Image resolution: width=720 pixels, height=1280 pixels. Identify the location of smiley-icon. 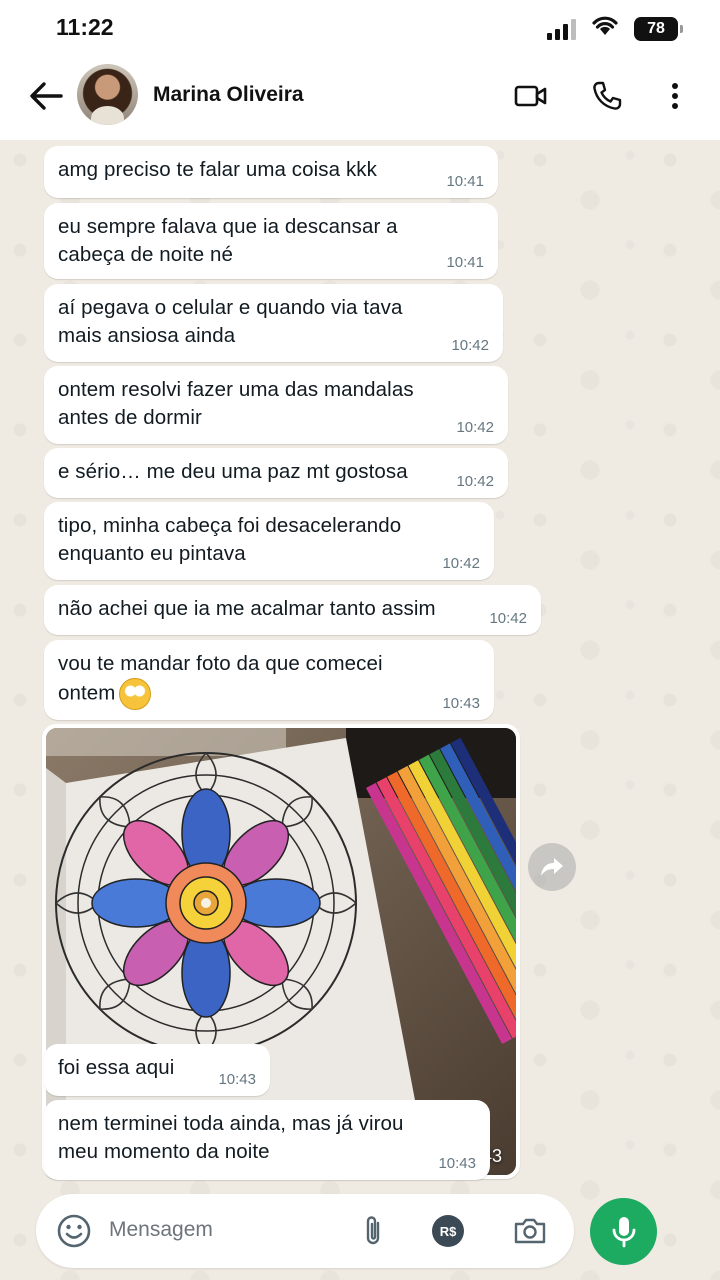
(74, 1231).